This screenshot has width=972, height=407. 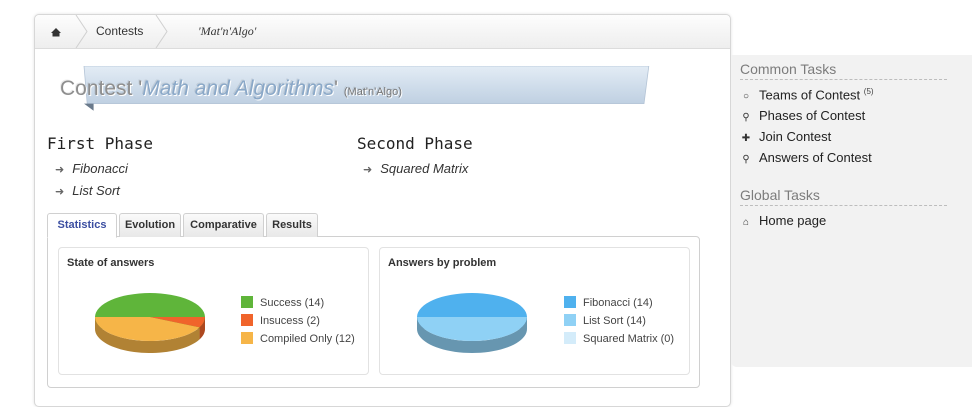 I want to click on legend-item: List Sort (14), so click(x=605, y=320).